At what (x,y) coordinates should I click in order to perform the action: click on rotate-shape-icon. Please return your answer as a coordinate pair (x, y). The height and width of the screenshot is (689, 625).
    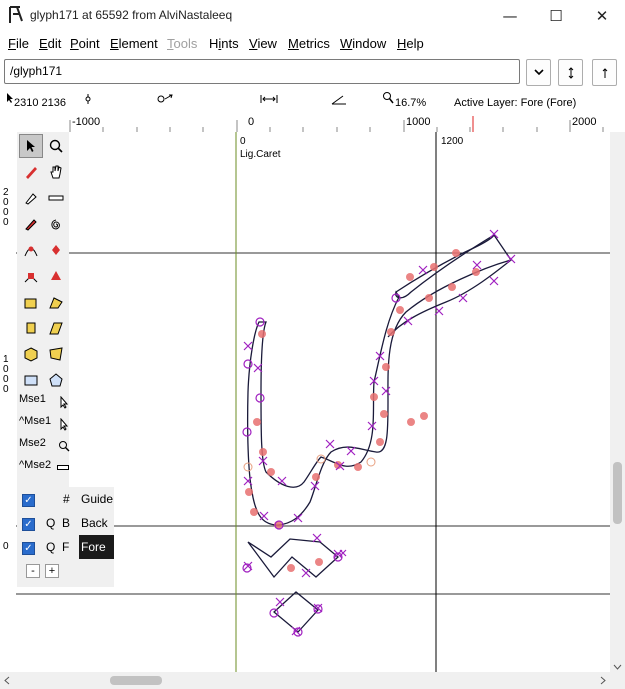
    Looking at the image, I should click on (31, 328).